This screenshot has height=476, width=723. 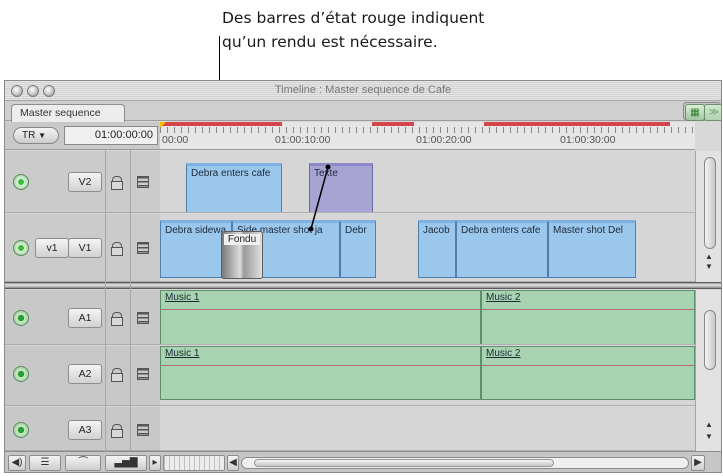 I want to click on audio-vertical-scrollbar: ▲ ▼, so click(x=708, y=370).